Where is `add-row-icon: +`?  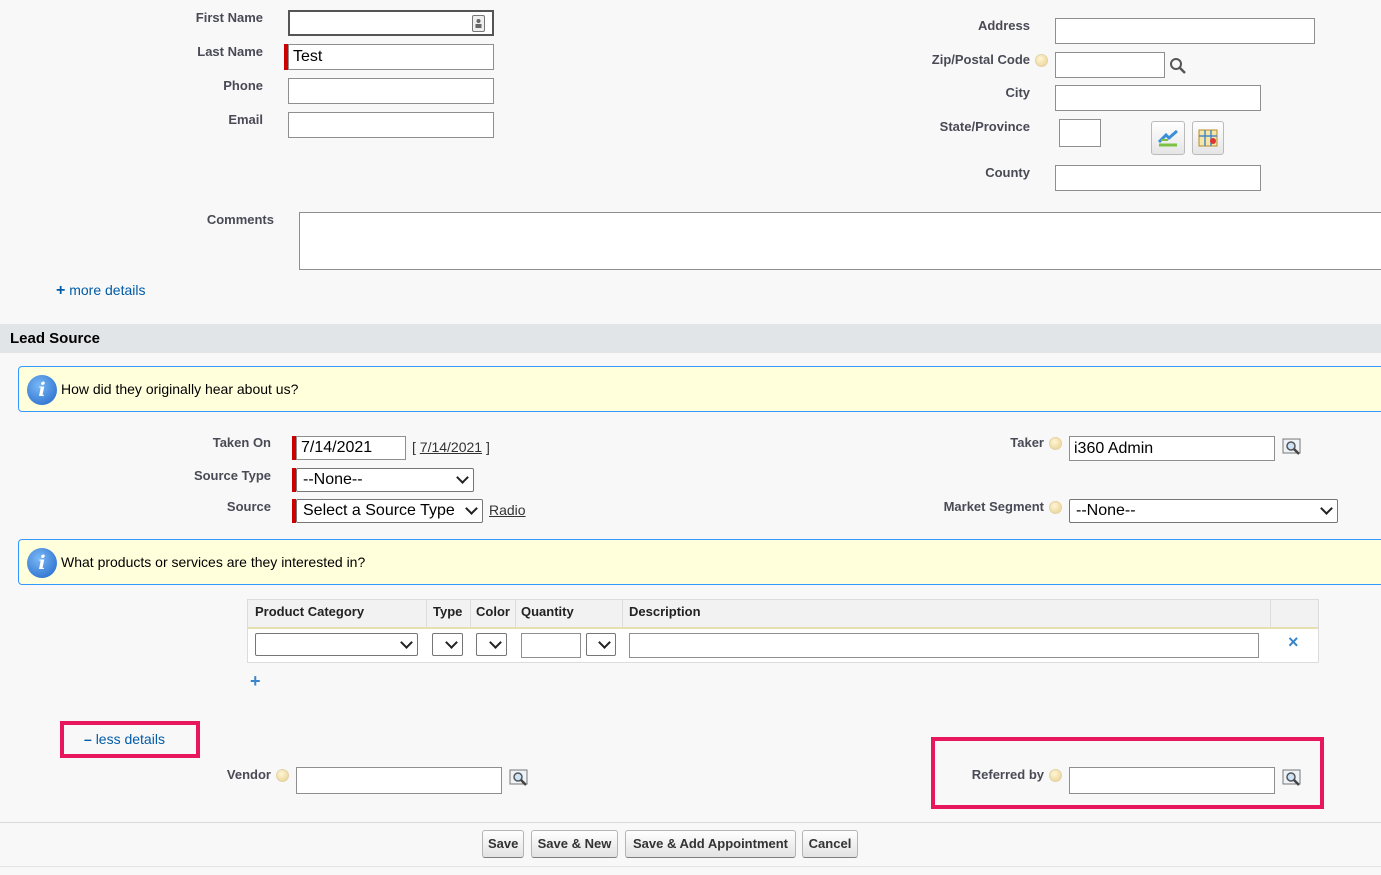
add-row-icon: + is located at coordinates (255, 681).